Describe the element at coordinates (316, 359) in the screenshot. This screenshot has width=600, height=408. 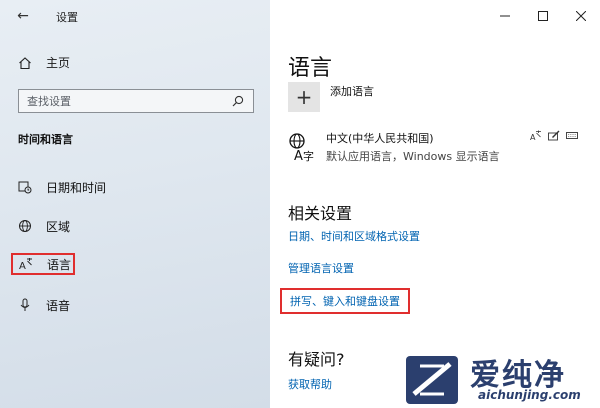
I see `help-heading: 有疑问?` at that location.